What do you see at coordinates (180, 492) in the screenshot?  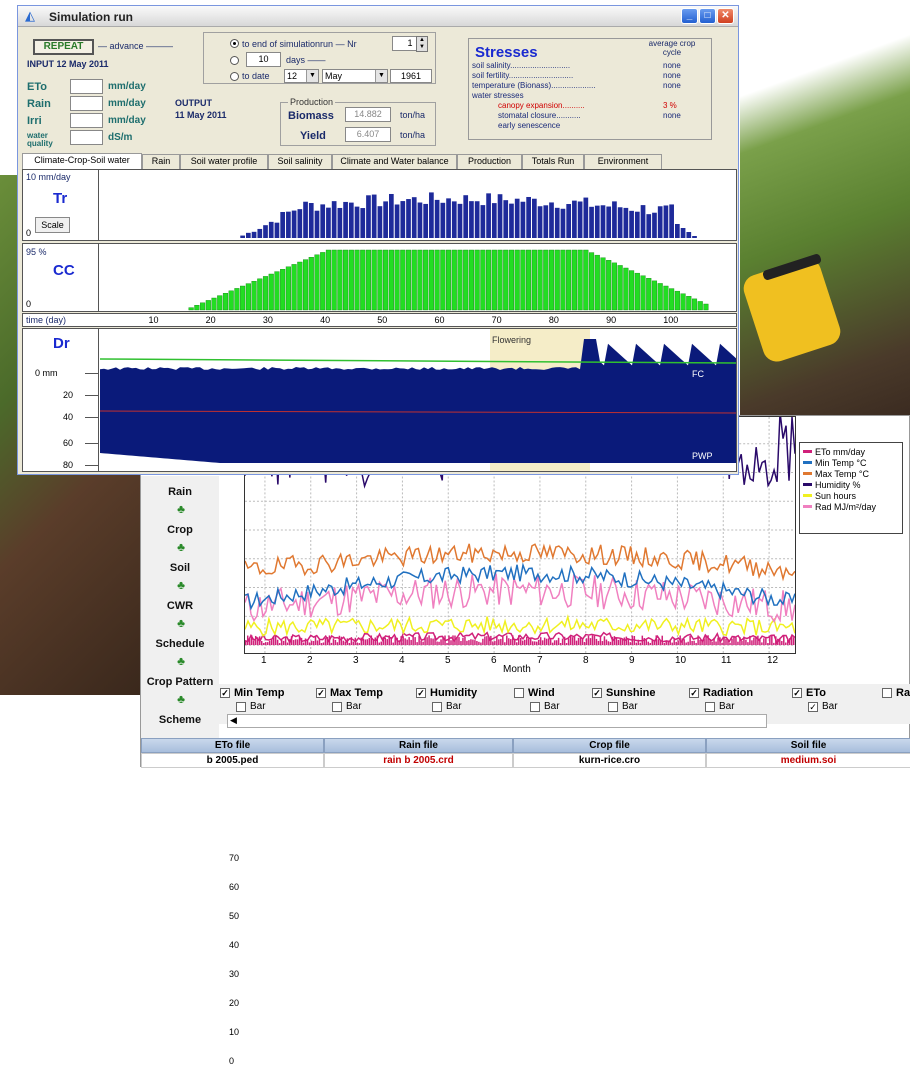 I see `sidebar-item-0: Rain` at bounding box center [180, 492].